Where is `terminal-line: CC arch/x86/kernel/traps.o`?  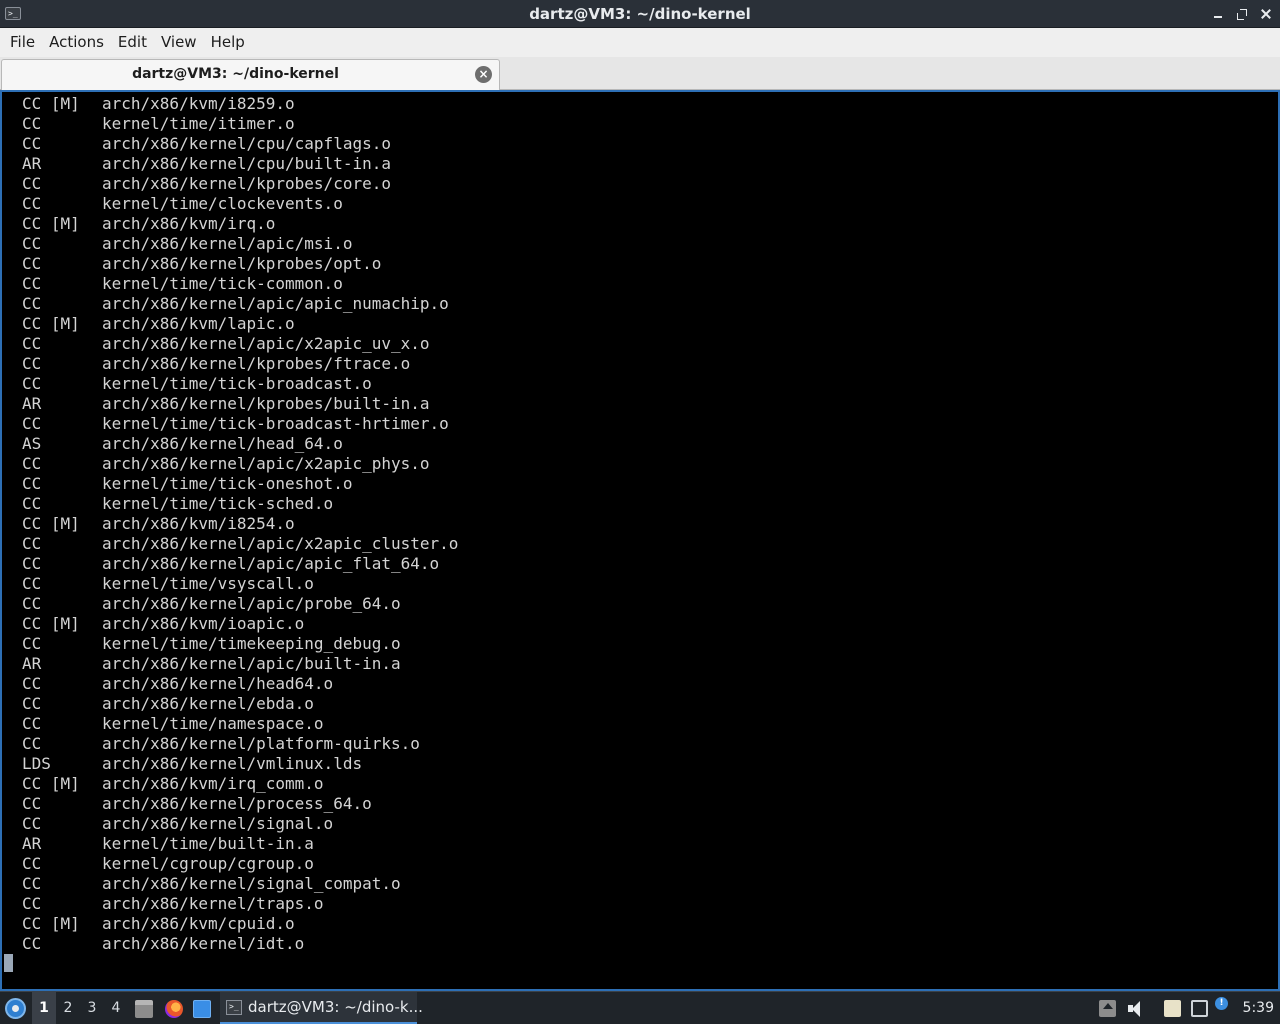
terminal-line: CC arch/x86/kernel/traps.o is located at coordinates (240, 904).